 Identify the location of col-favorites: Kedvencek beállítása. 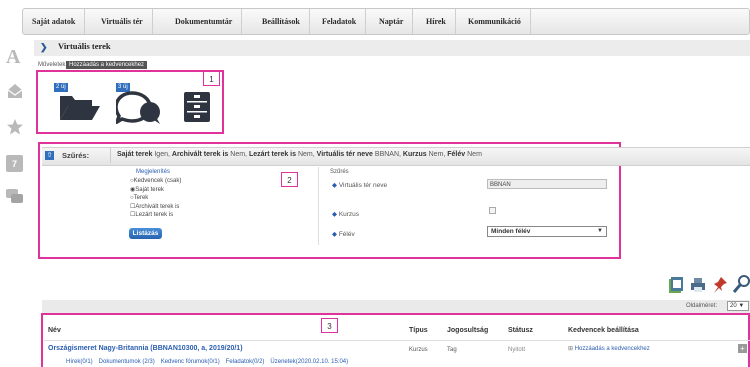
(603, 330).